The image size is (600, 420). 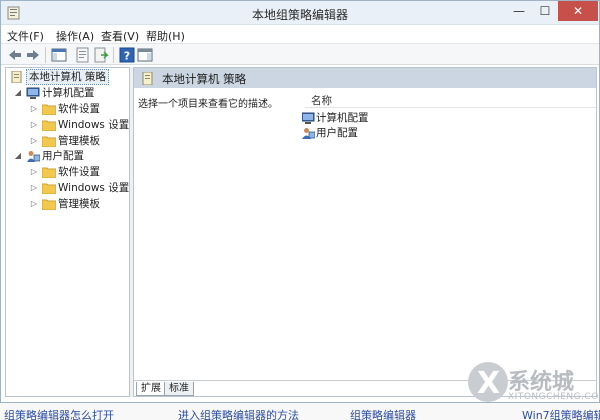 I want to click on column-header-label: 名称, so click(x=321, y=101).